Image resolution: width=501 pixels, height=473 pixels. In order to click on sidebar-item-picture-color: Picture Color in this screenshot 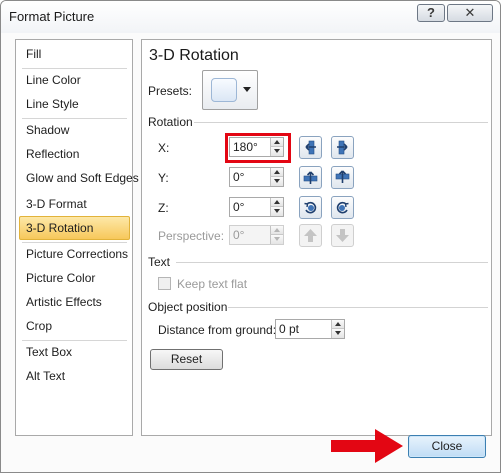, I will do `click(74, 278)`.